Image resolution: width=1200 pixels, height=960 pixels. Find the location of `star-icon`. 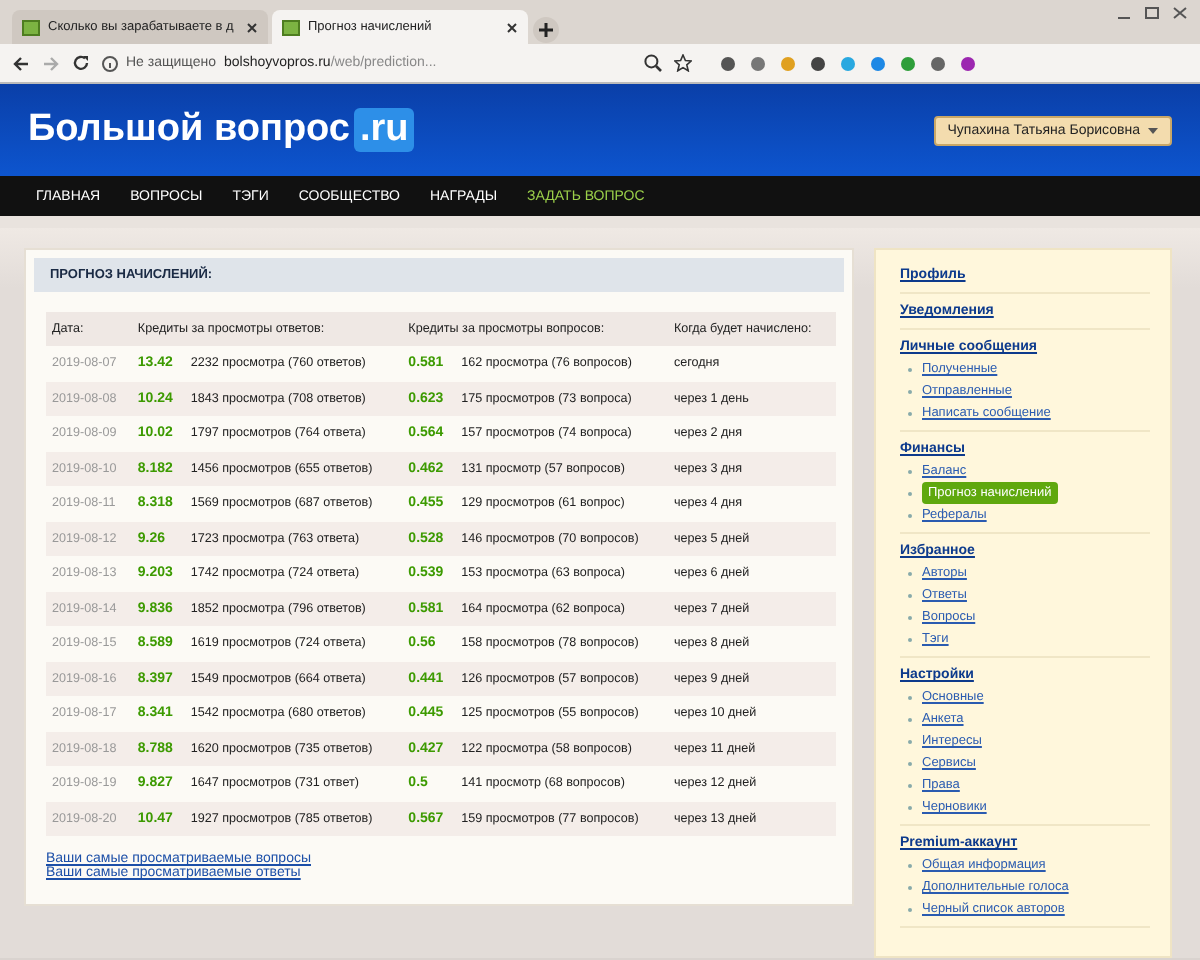

star-icon is located at coordinates (683, 63).